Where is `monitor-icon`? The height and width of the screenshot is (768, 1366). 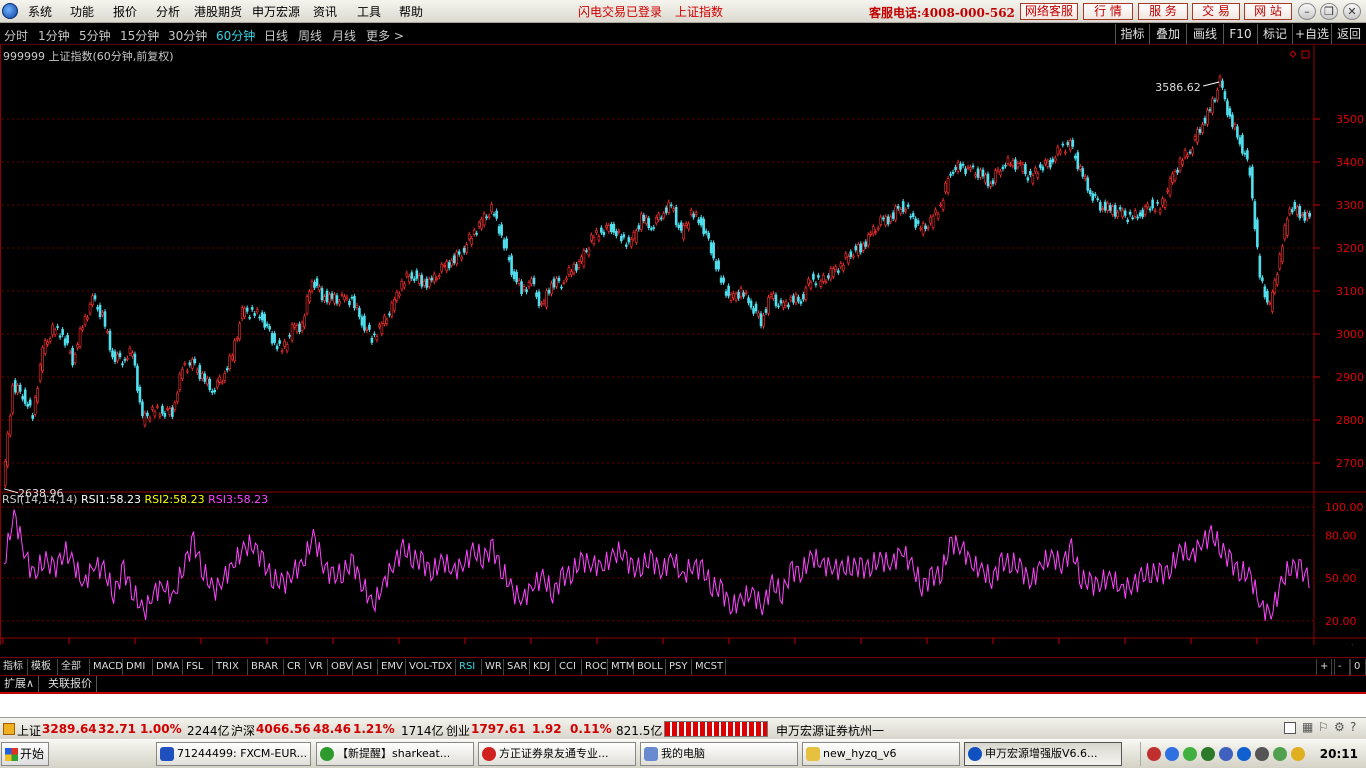
monitor-icon is located at coordinates (1226, 754).